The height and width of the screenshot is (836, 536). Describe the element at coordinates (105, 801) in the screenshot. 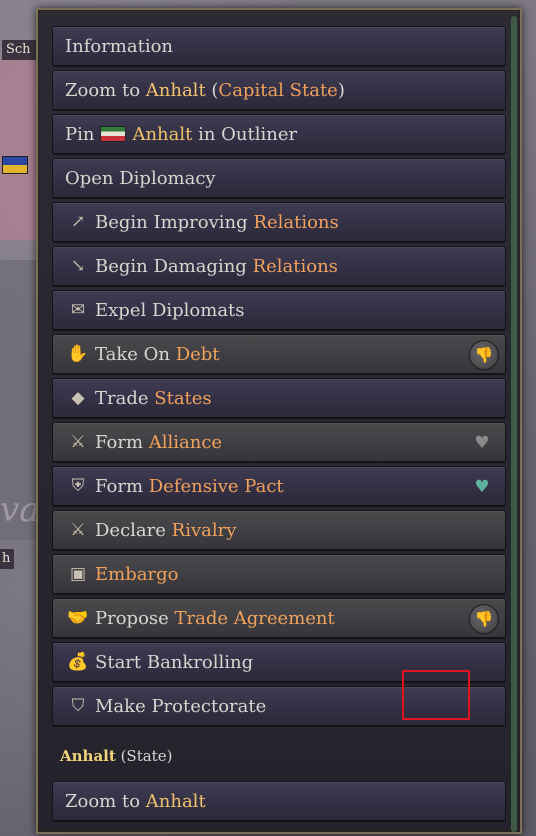

I see `zoom-label: Zoom to` at that location.